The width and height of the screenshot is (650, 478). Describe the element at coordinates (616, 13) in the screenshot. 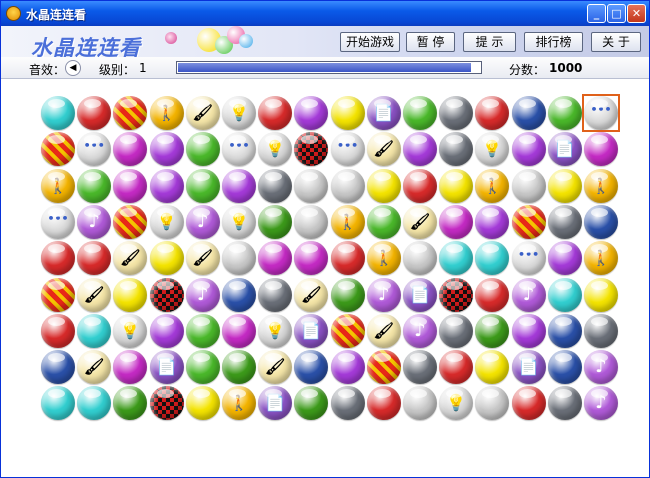

I see `maximize-button: □` at that location.